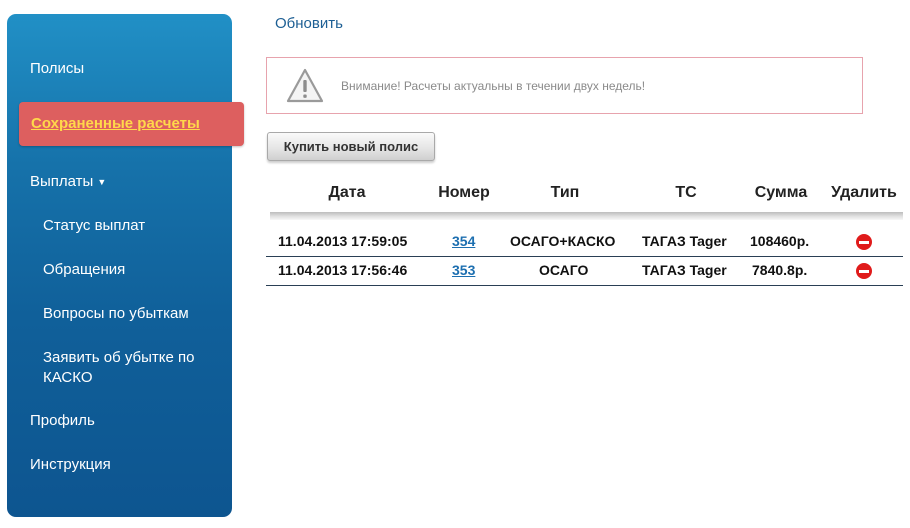 The width and height of the screenshot is (910, 528). I want to click on buy-new-policy-button: Купить новый полис, so click(351, 146).